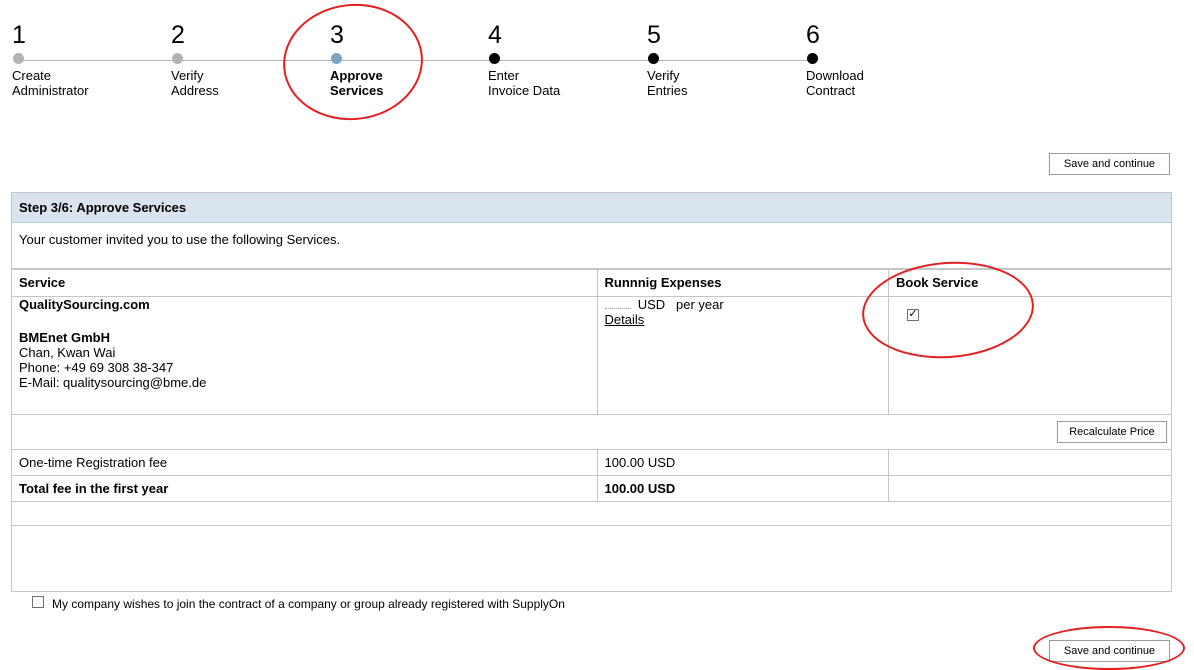 Image resolution: width=1194 pixels, height=670 pixels. I want to click on recalculate-price-button: Recalculate Price, so click(1112, 432).